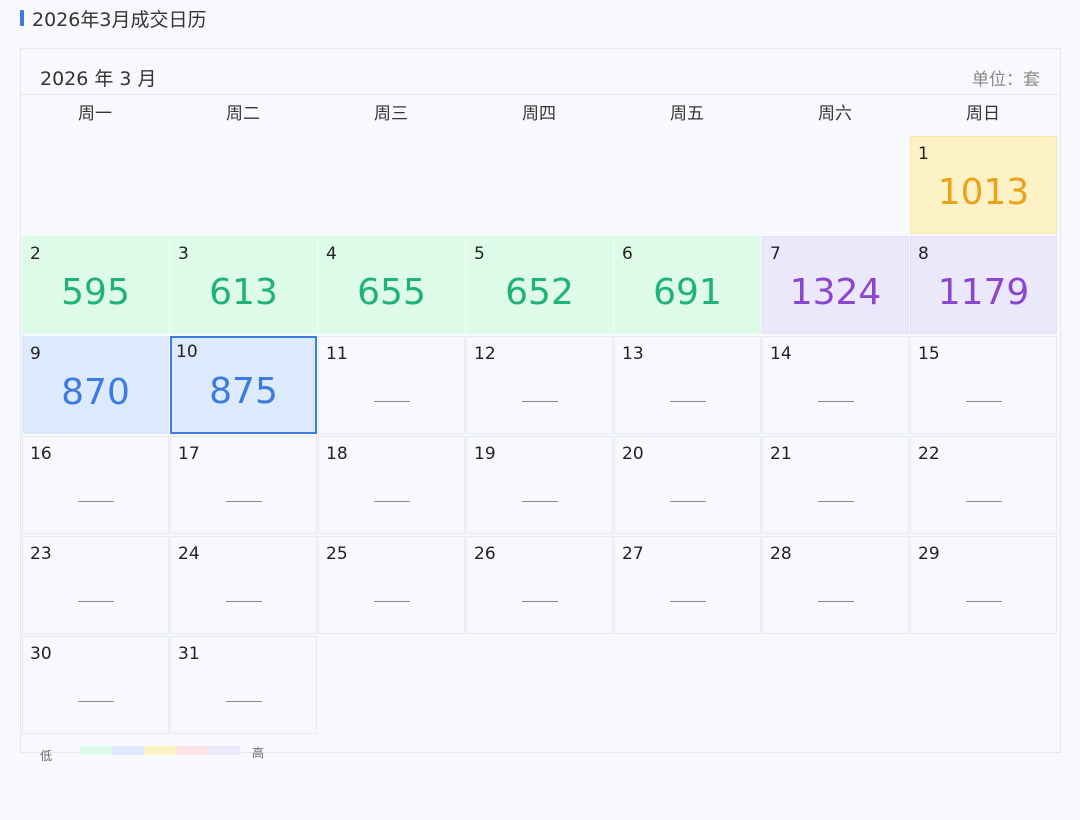 This screenshot has height=820, width=1080. Describe the element at coordinates (983, 385) in the screenshot. I see `day-cell-15: 15` at that location.